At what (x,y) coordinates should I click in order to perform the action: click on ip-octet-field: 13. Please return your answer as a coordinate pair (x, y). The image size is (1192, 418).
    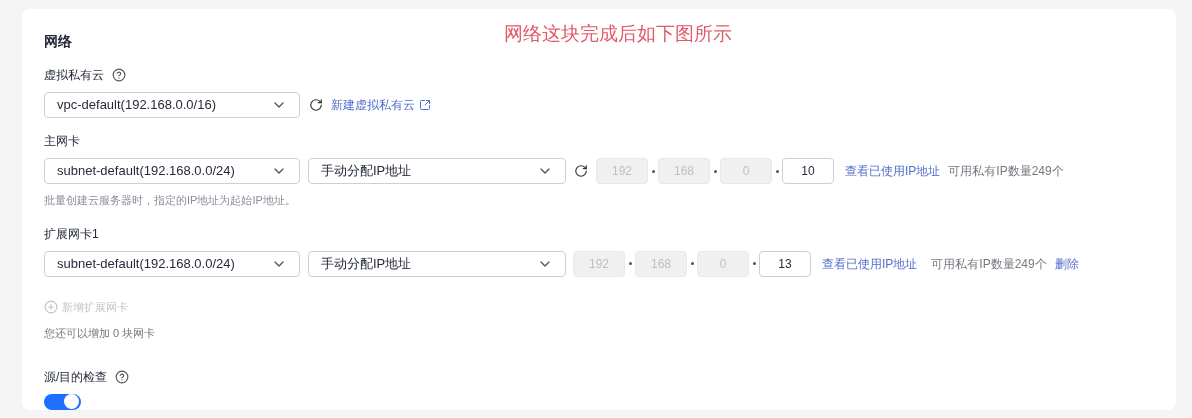
    Looking at the image, I should click on (785, 263).